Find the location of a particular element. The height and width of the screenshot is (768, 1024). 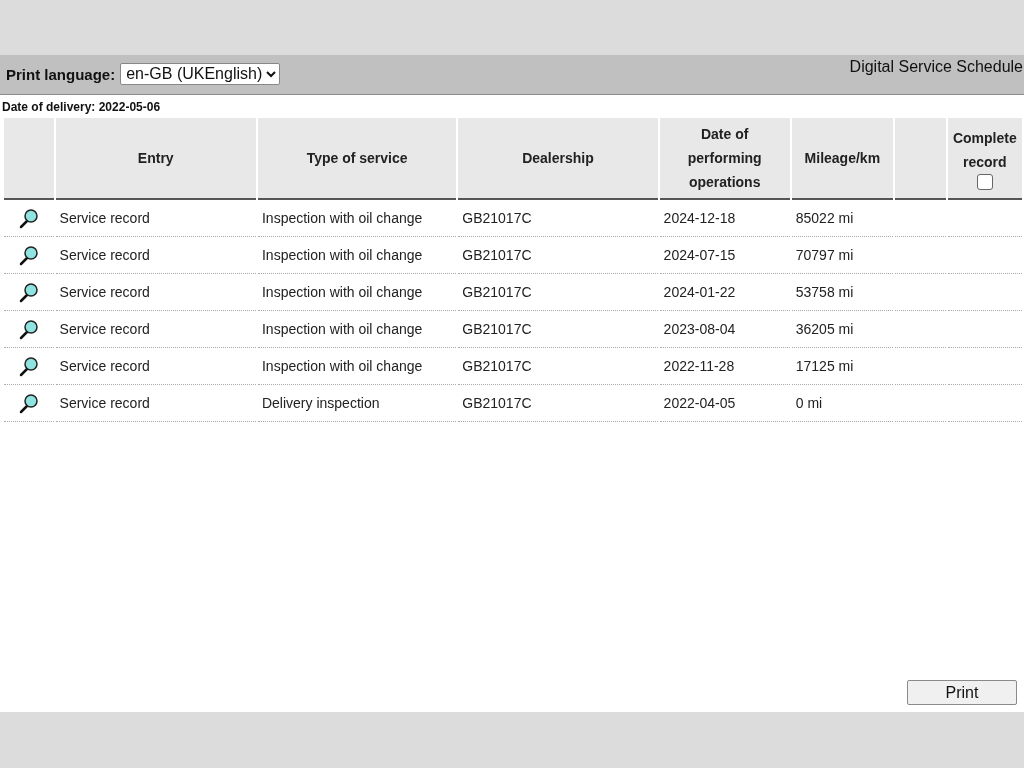

table-cell: 70797 mi is located at coordinates (842, 255).